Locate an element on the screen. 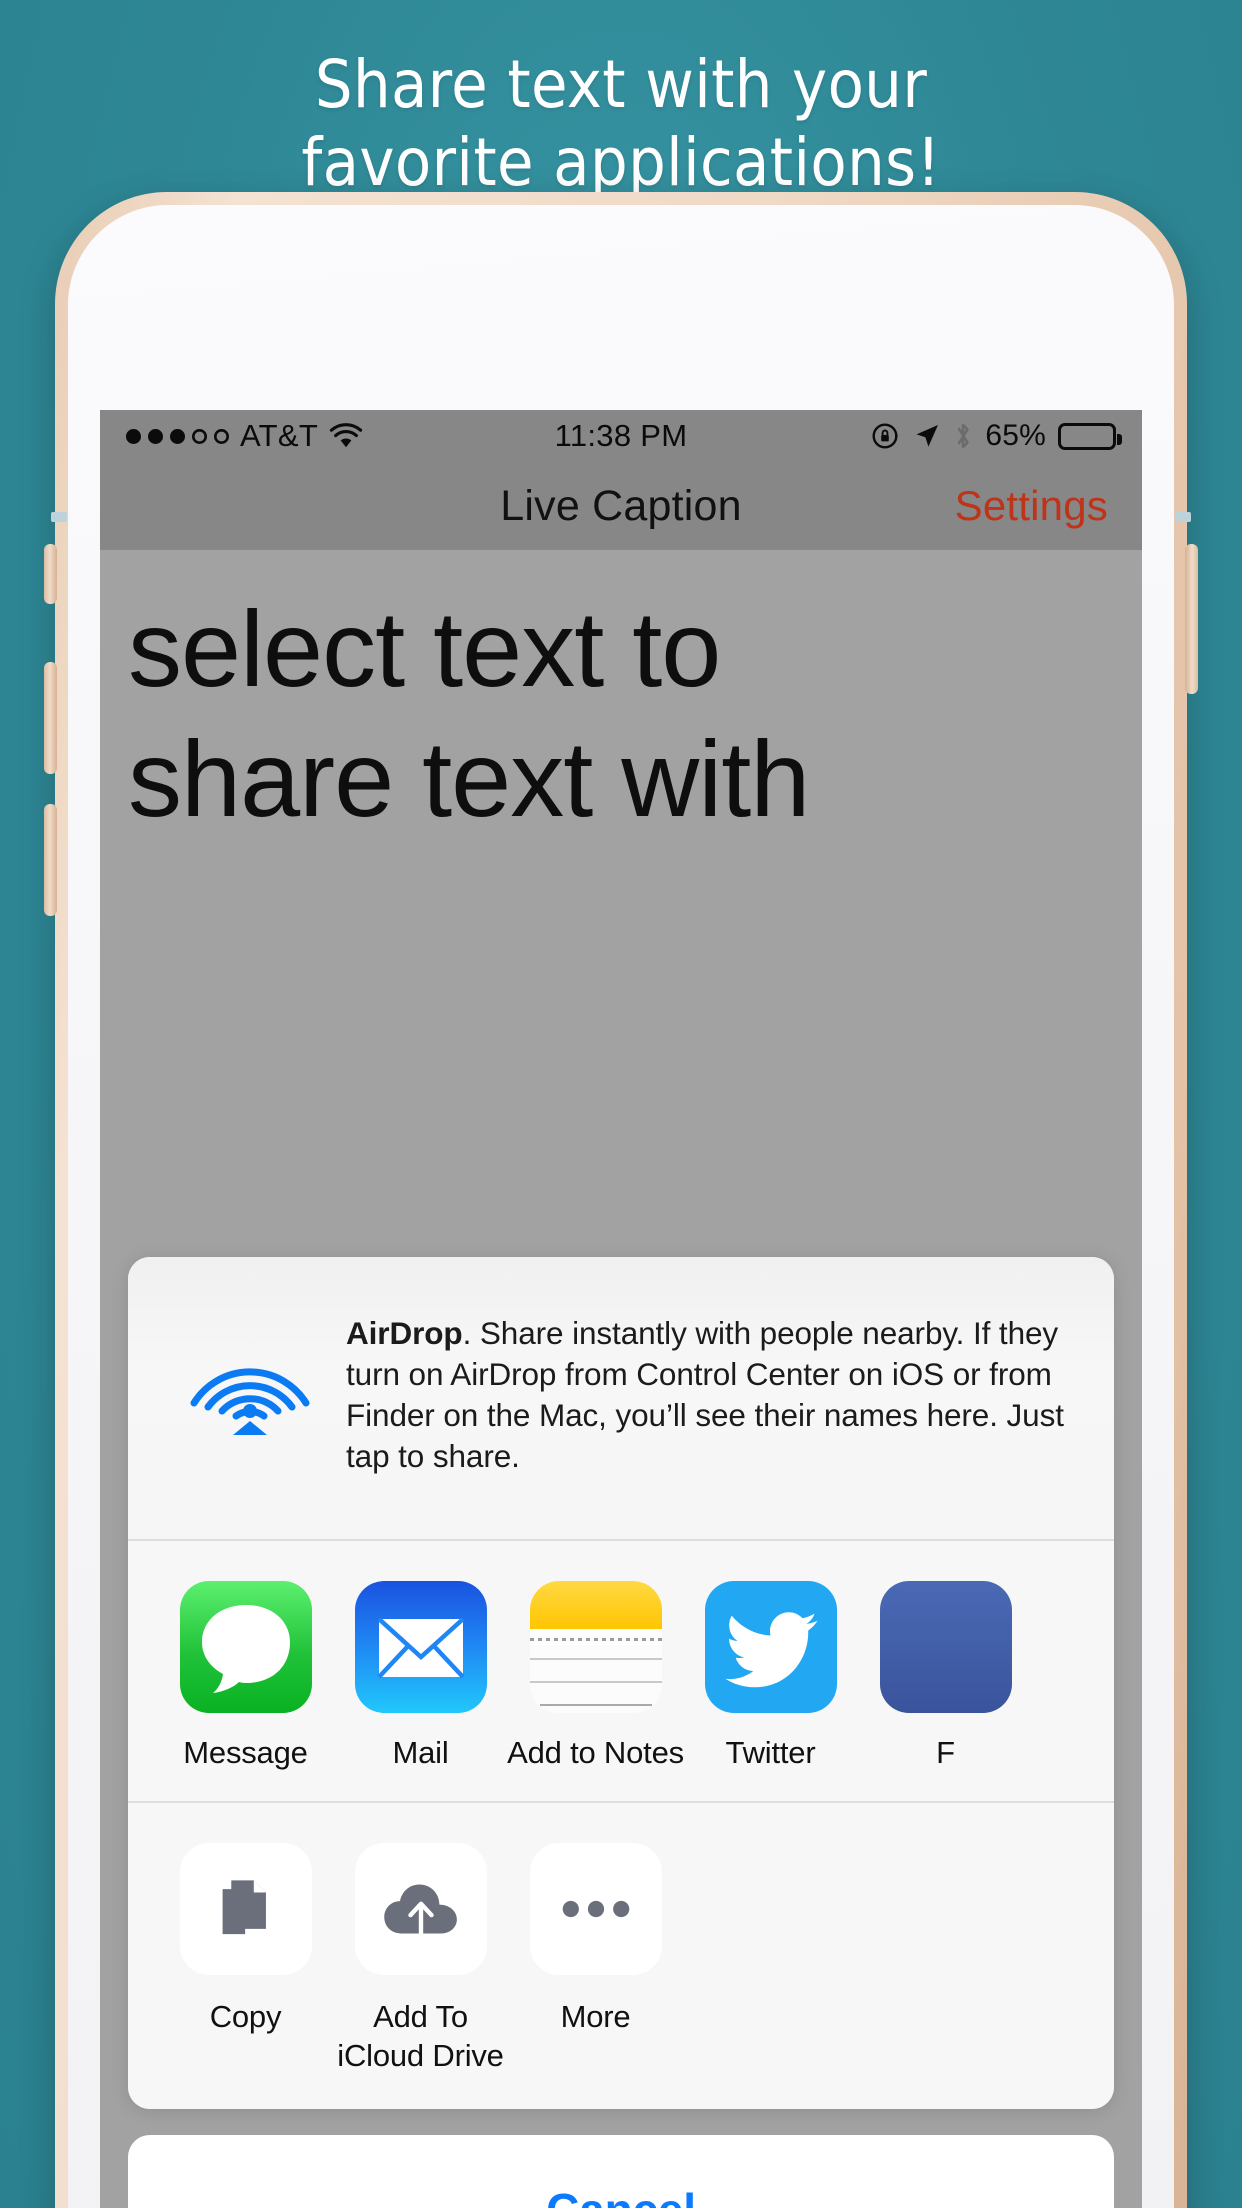 This screenshot has height=2208, width=1242. antenna-band-right is located at coordinates (1183, 517).